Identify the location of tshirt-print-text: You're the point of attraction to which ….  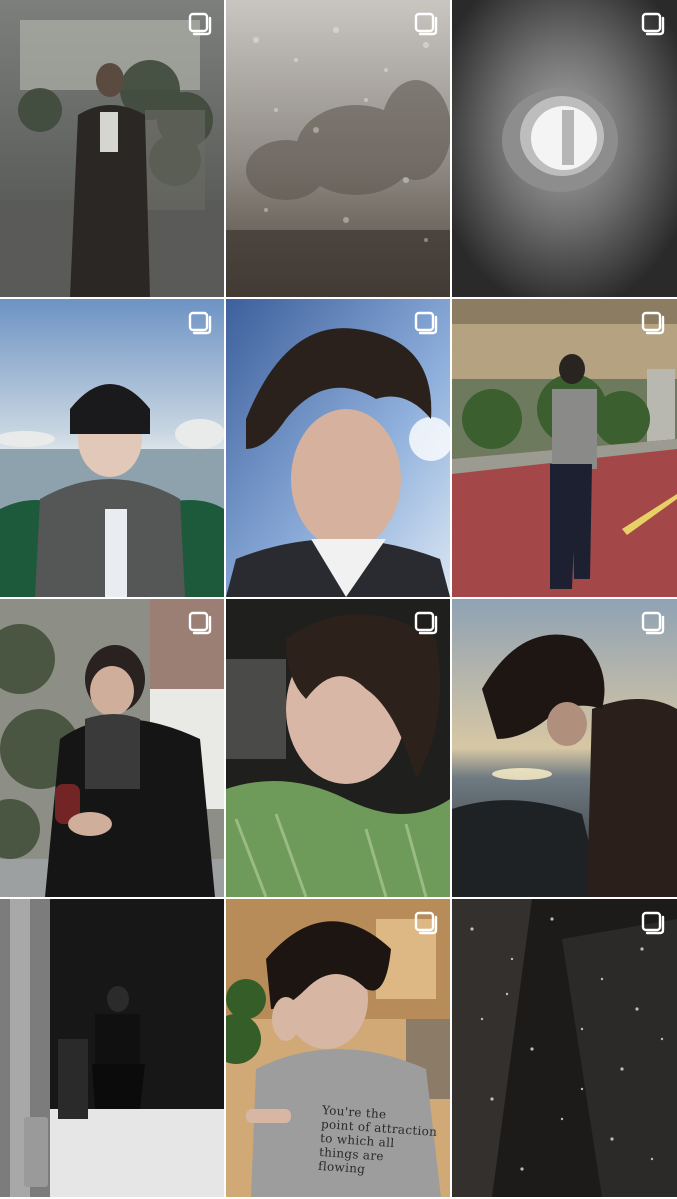
(377, 1140).